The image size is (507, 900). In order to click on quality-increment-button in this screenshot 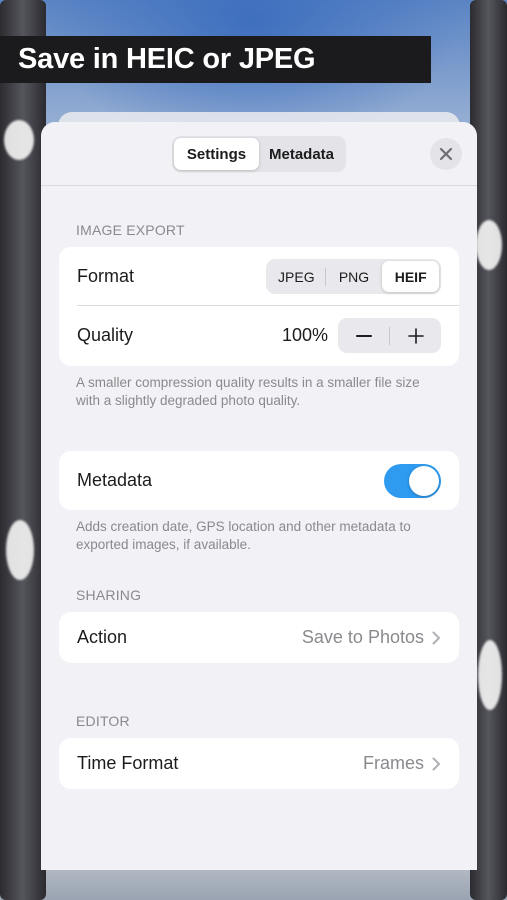, I will do `click(415, 335)`.